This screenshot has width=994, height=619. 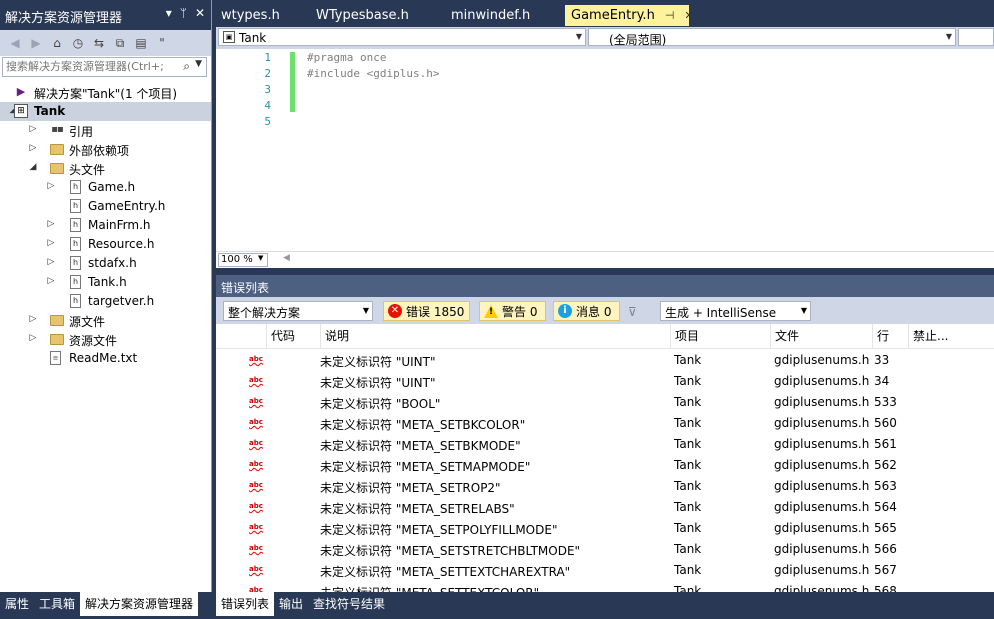 I want to click on header-line: 行, so click(x=890, y=336).